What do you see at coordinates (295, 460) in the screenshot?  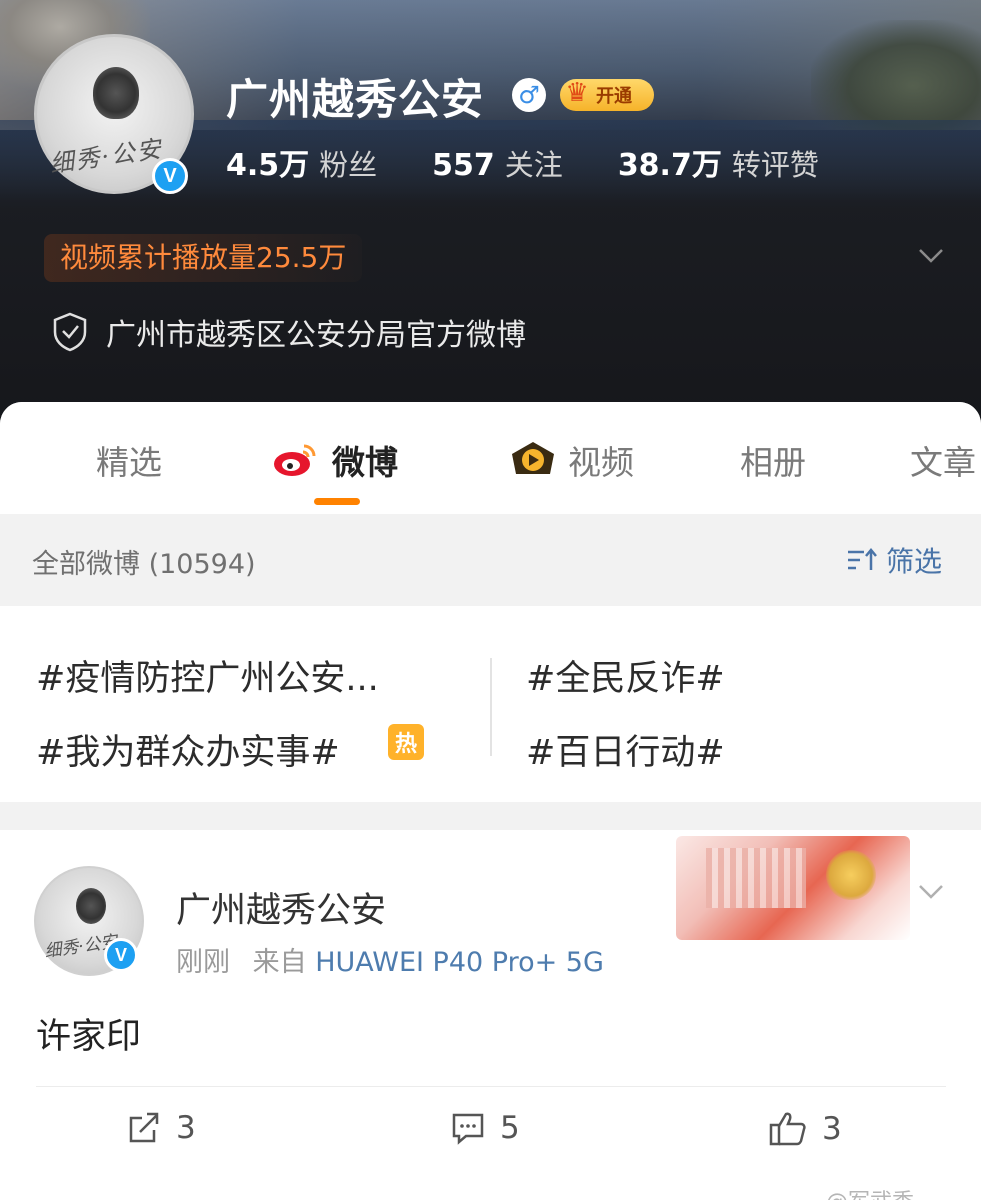 I see `weibo-icon` at bounding box center [295, 460].